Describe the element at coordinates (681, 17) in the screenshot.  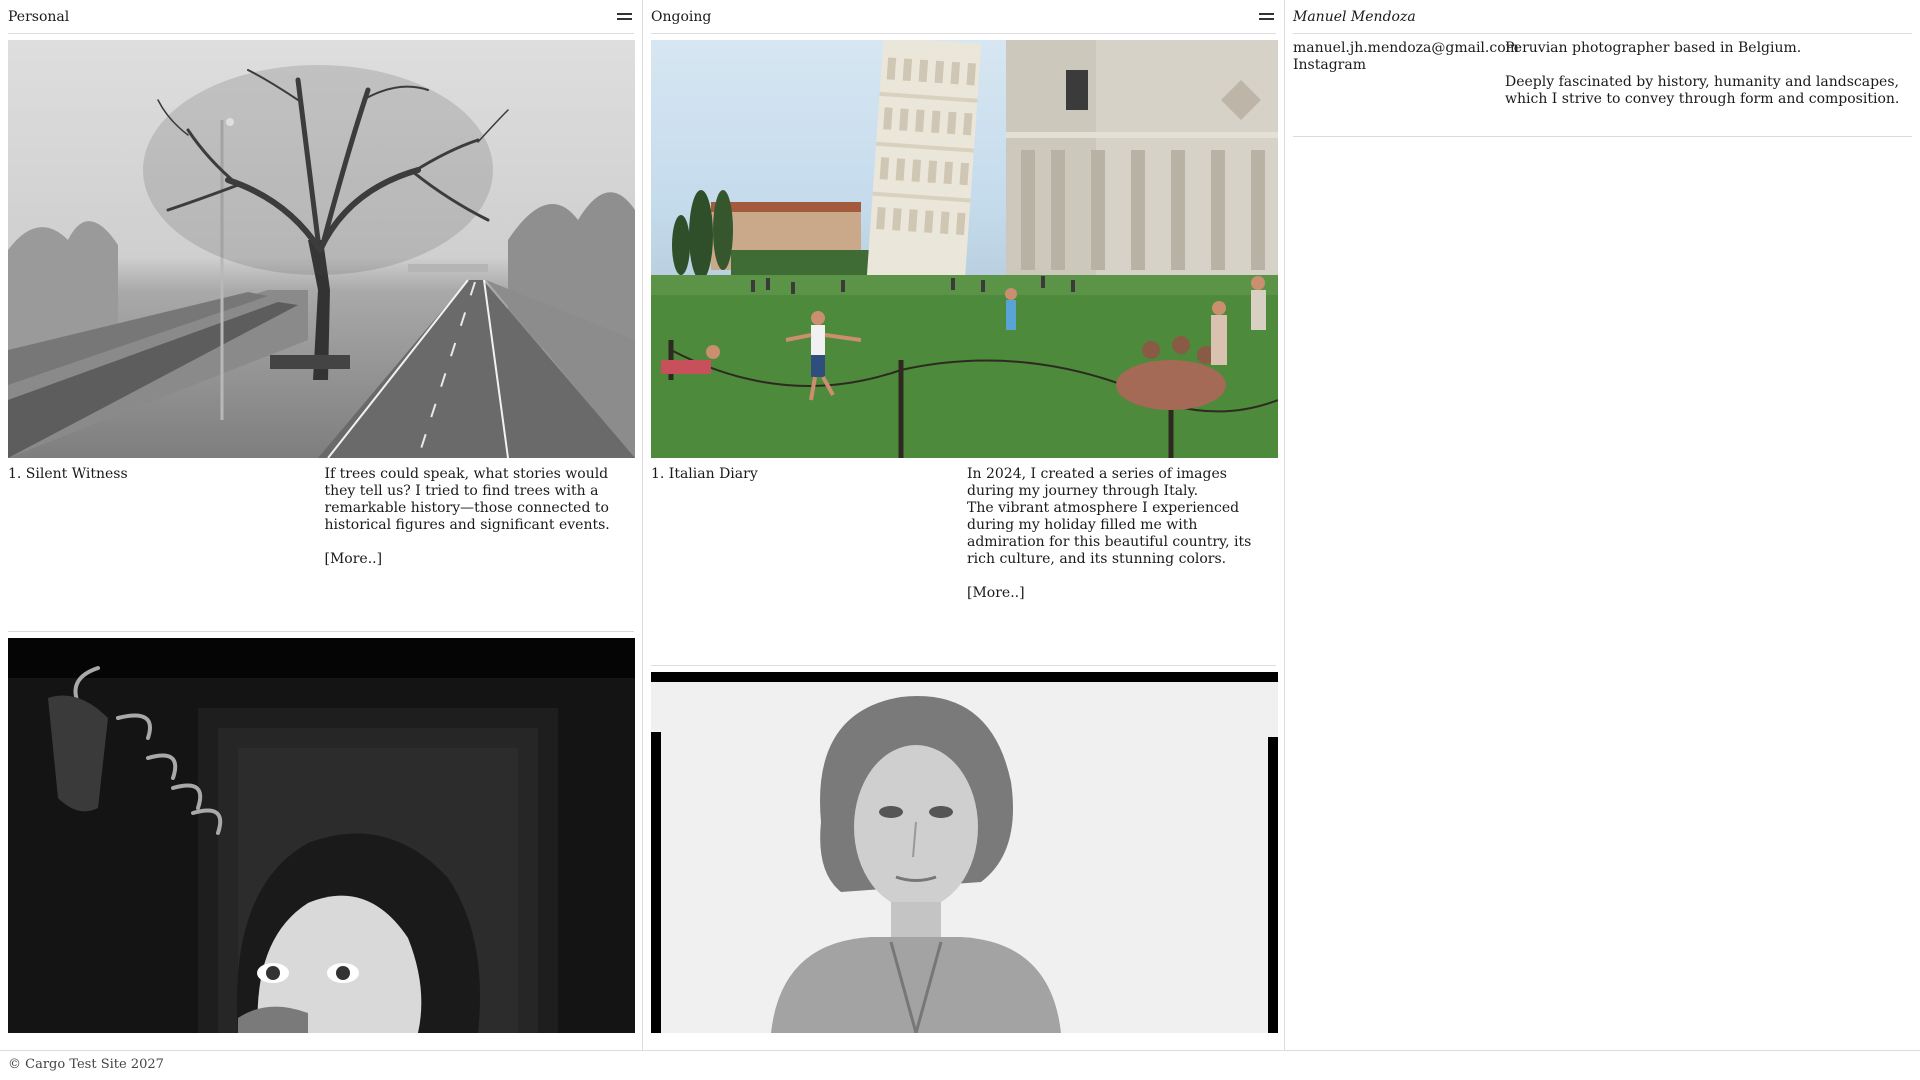
I see `column-title-ongoing: Ongoing` at that location.